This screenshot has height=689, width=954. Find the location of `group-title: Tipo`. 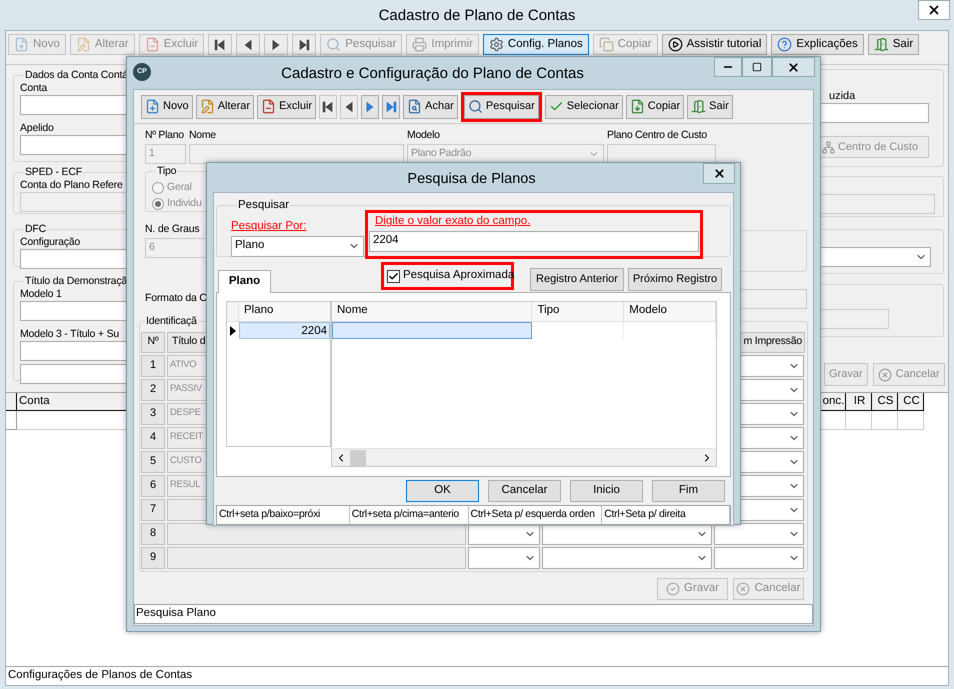

group-title: Tipo is located at coordinates (167, 171).